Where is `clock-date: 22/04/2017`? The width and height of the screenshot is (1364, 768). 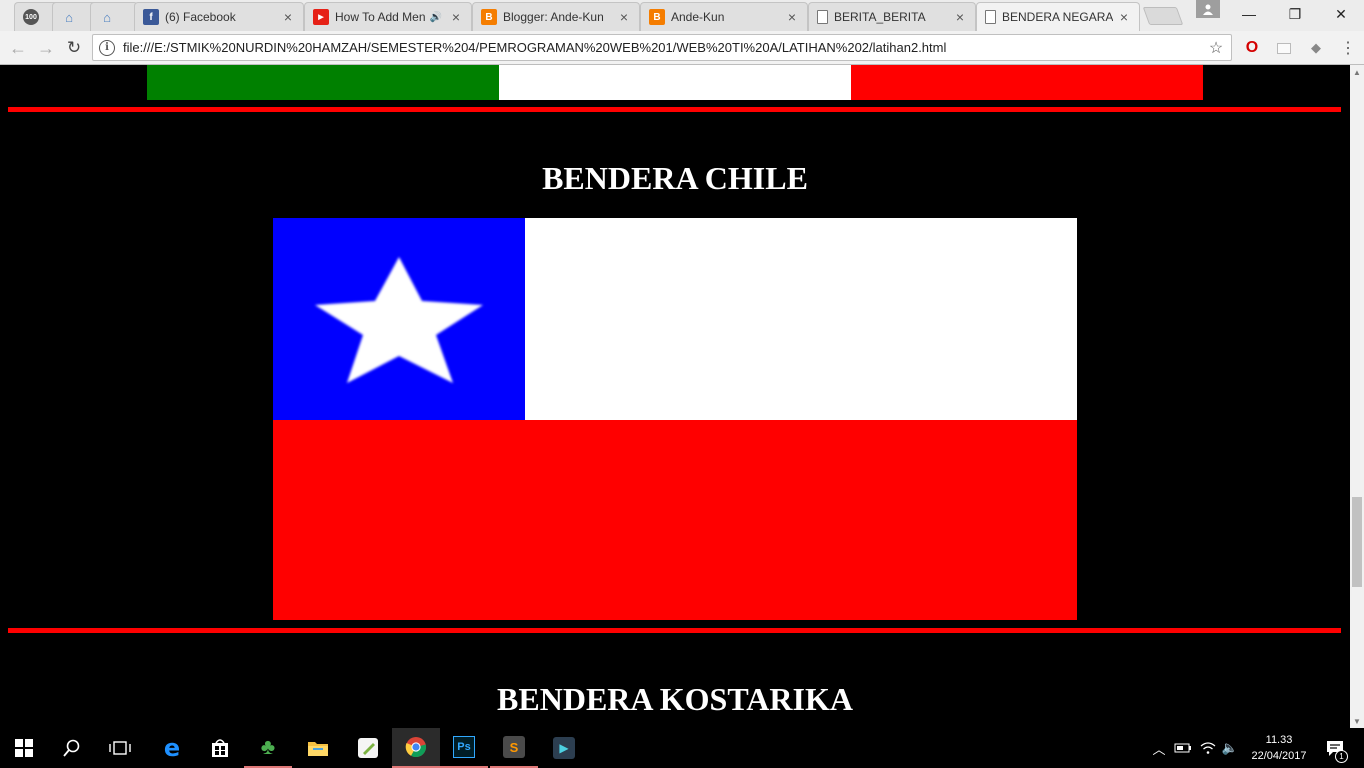
clock-date: 22/04/2017 is located at coordinates (1279, 756).